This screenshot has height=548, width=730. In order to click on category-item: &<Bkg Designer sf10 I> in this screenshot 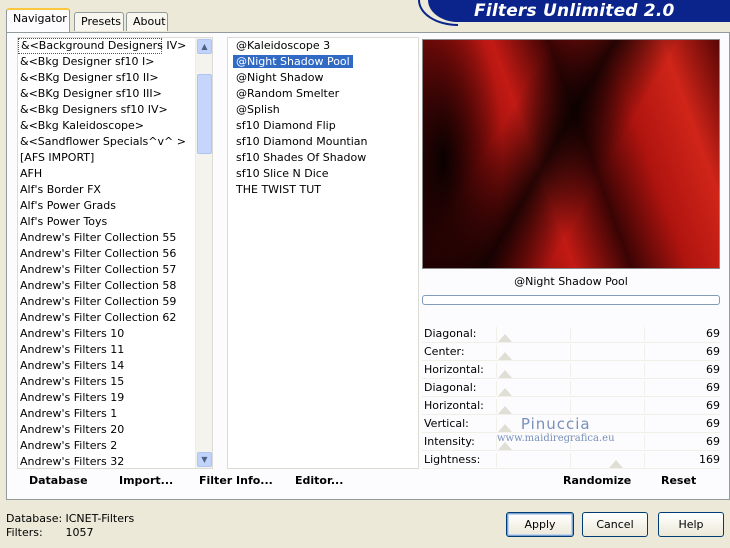, I will do `click(115, 62)`.